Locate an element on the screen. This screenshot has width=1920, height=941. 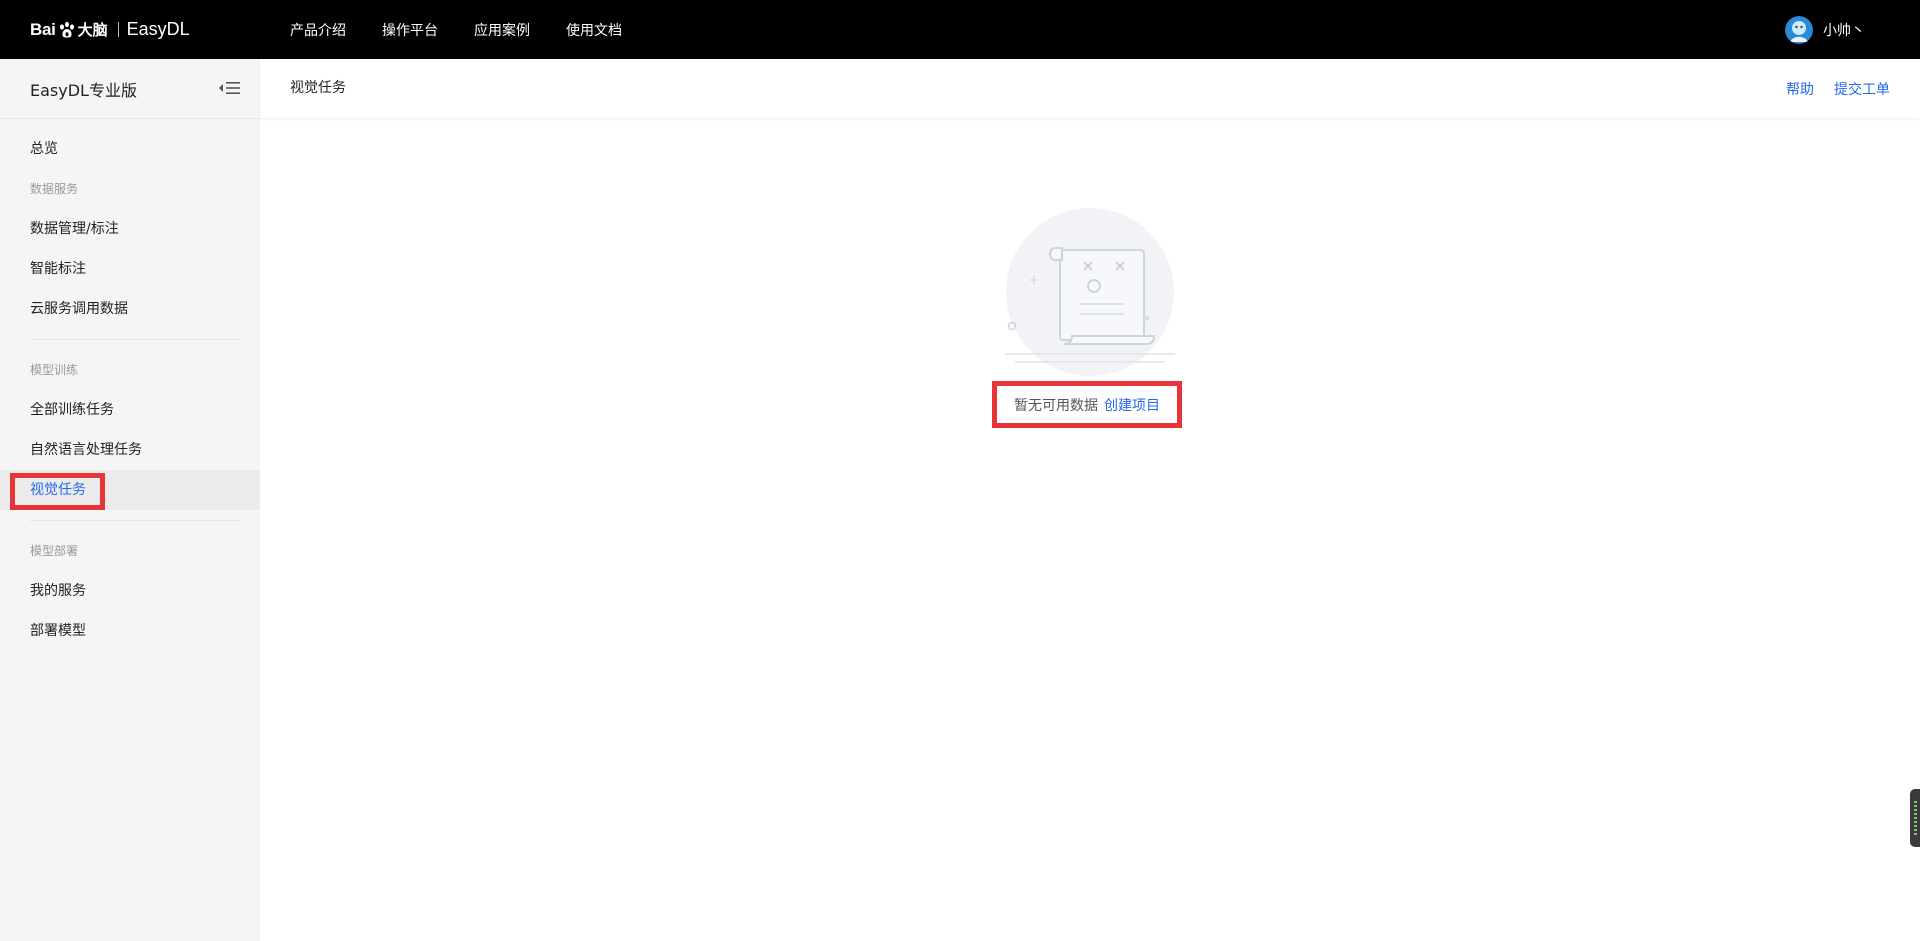
sidebar-item-overview: 总览 is located at coordinates (130, 149).